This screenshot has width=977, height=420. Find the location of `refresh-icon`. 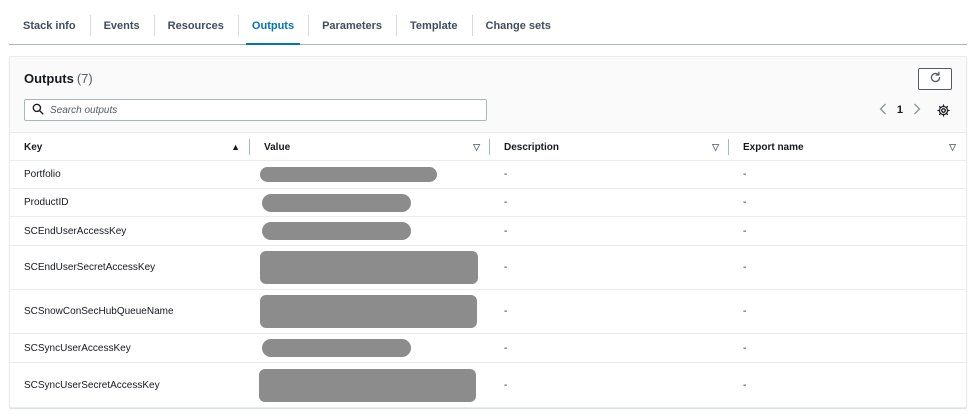

refresh-icon is located at coordinates (935, 79).